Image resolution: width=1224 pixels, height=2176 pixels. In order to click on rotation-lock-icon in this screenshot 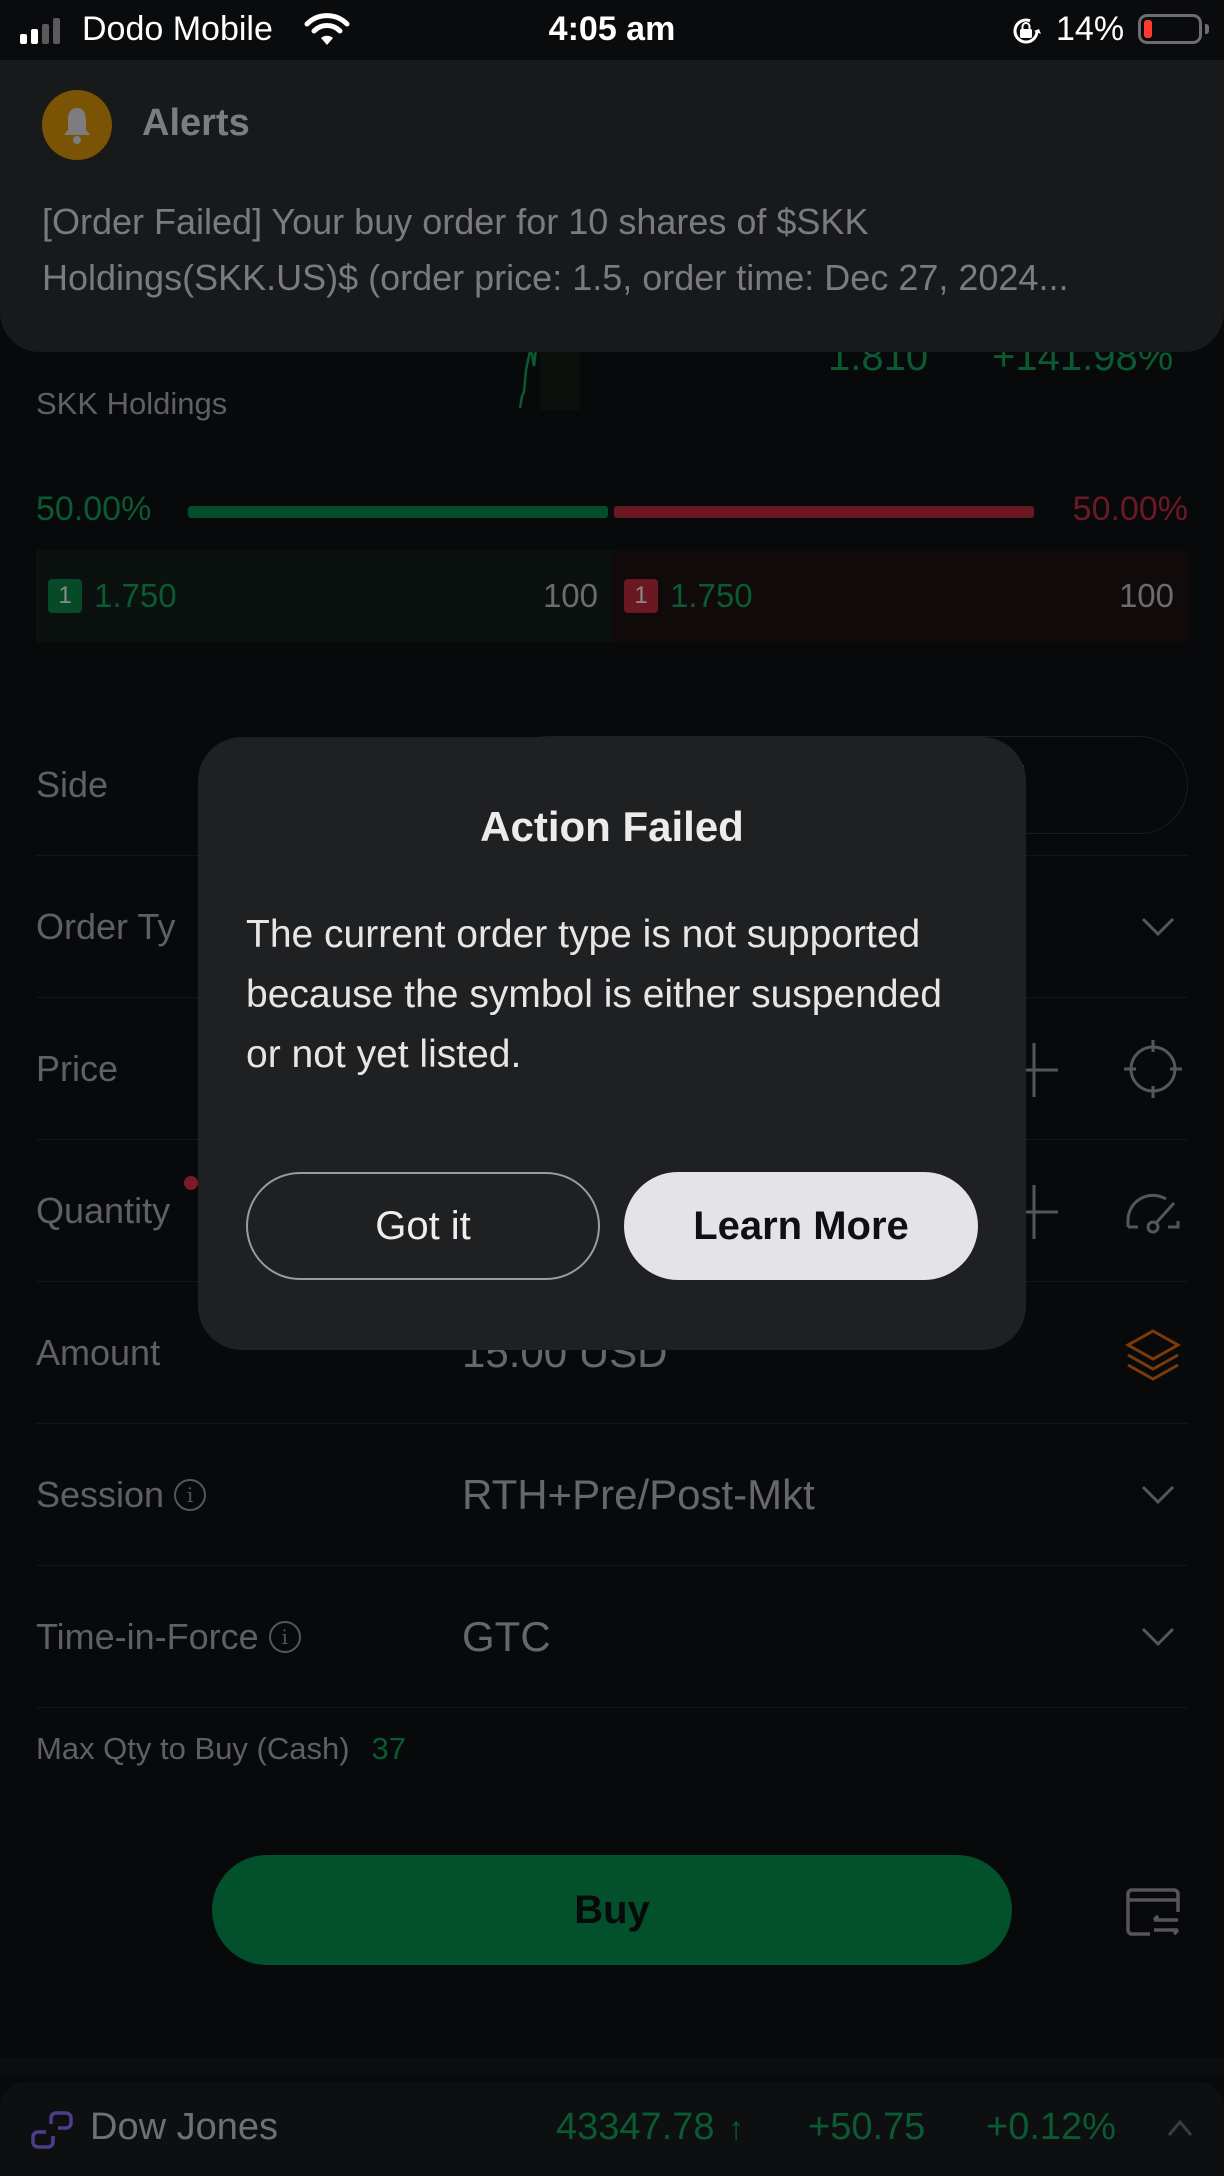, I will do `click(1027, 31)`.